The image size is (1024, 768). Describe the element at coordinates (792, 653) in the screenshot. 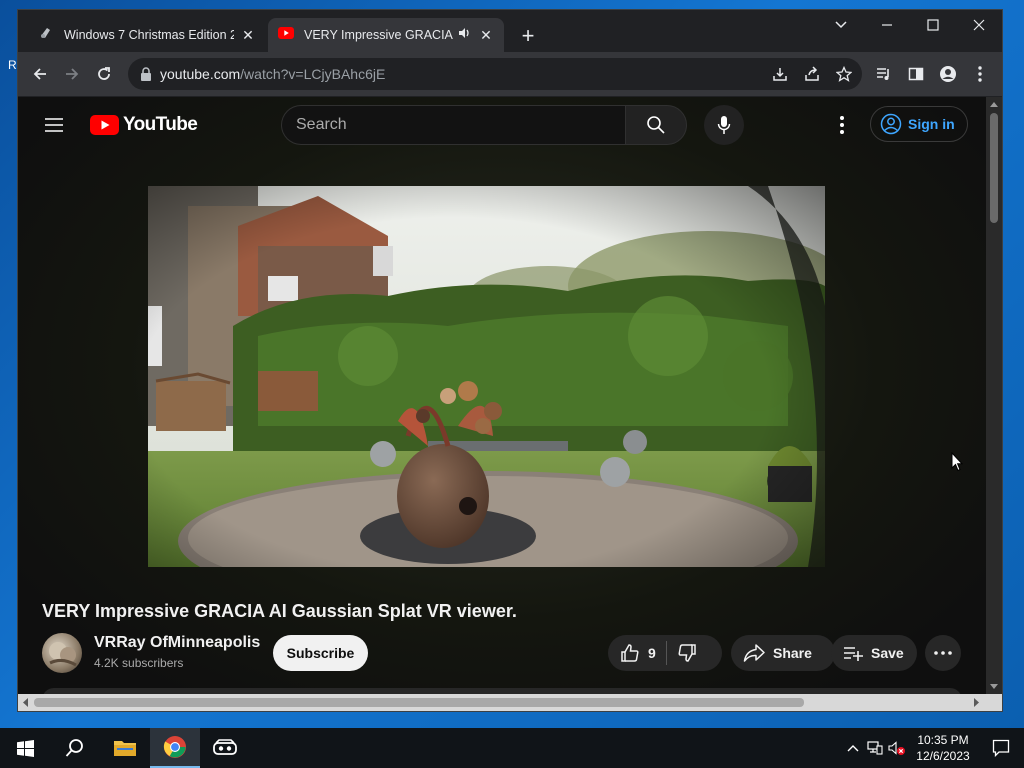

I see `share-label: Share` at that location.